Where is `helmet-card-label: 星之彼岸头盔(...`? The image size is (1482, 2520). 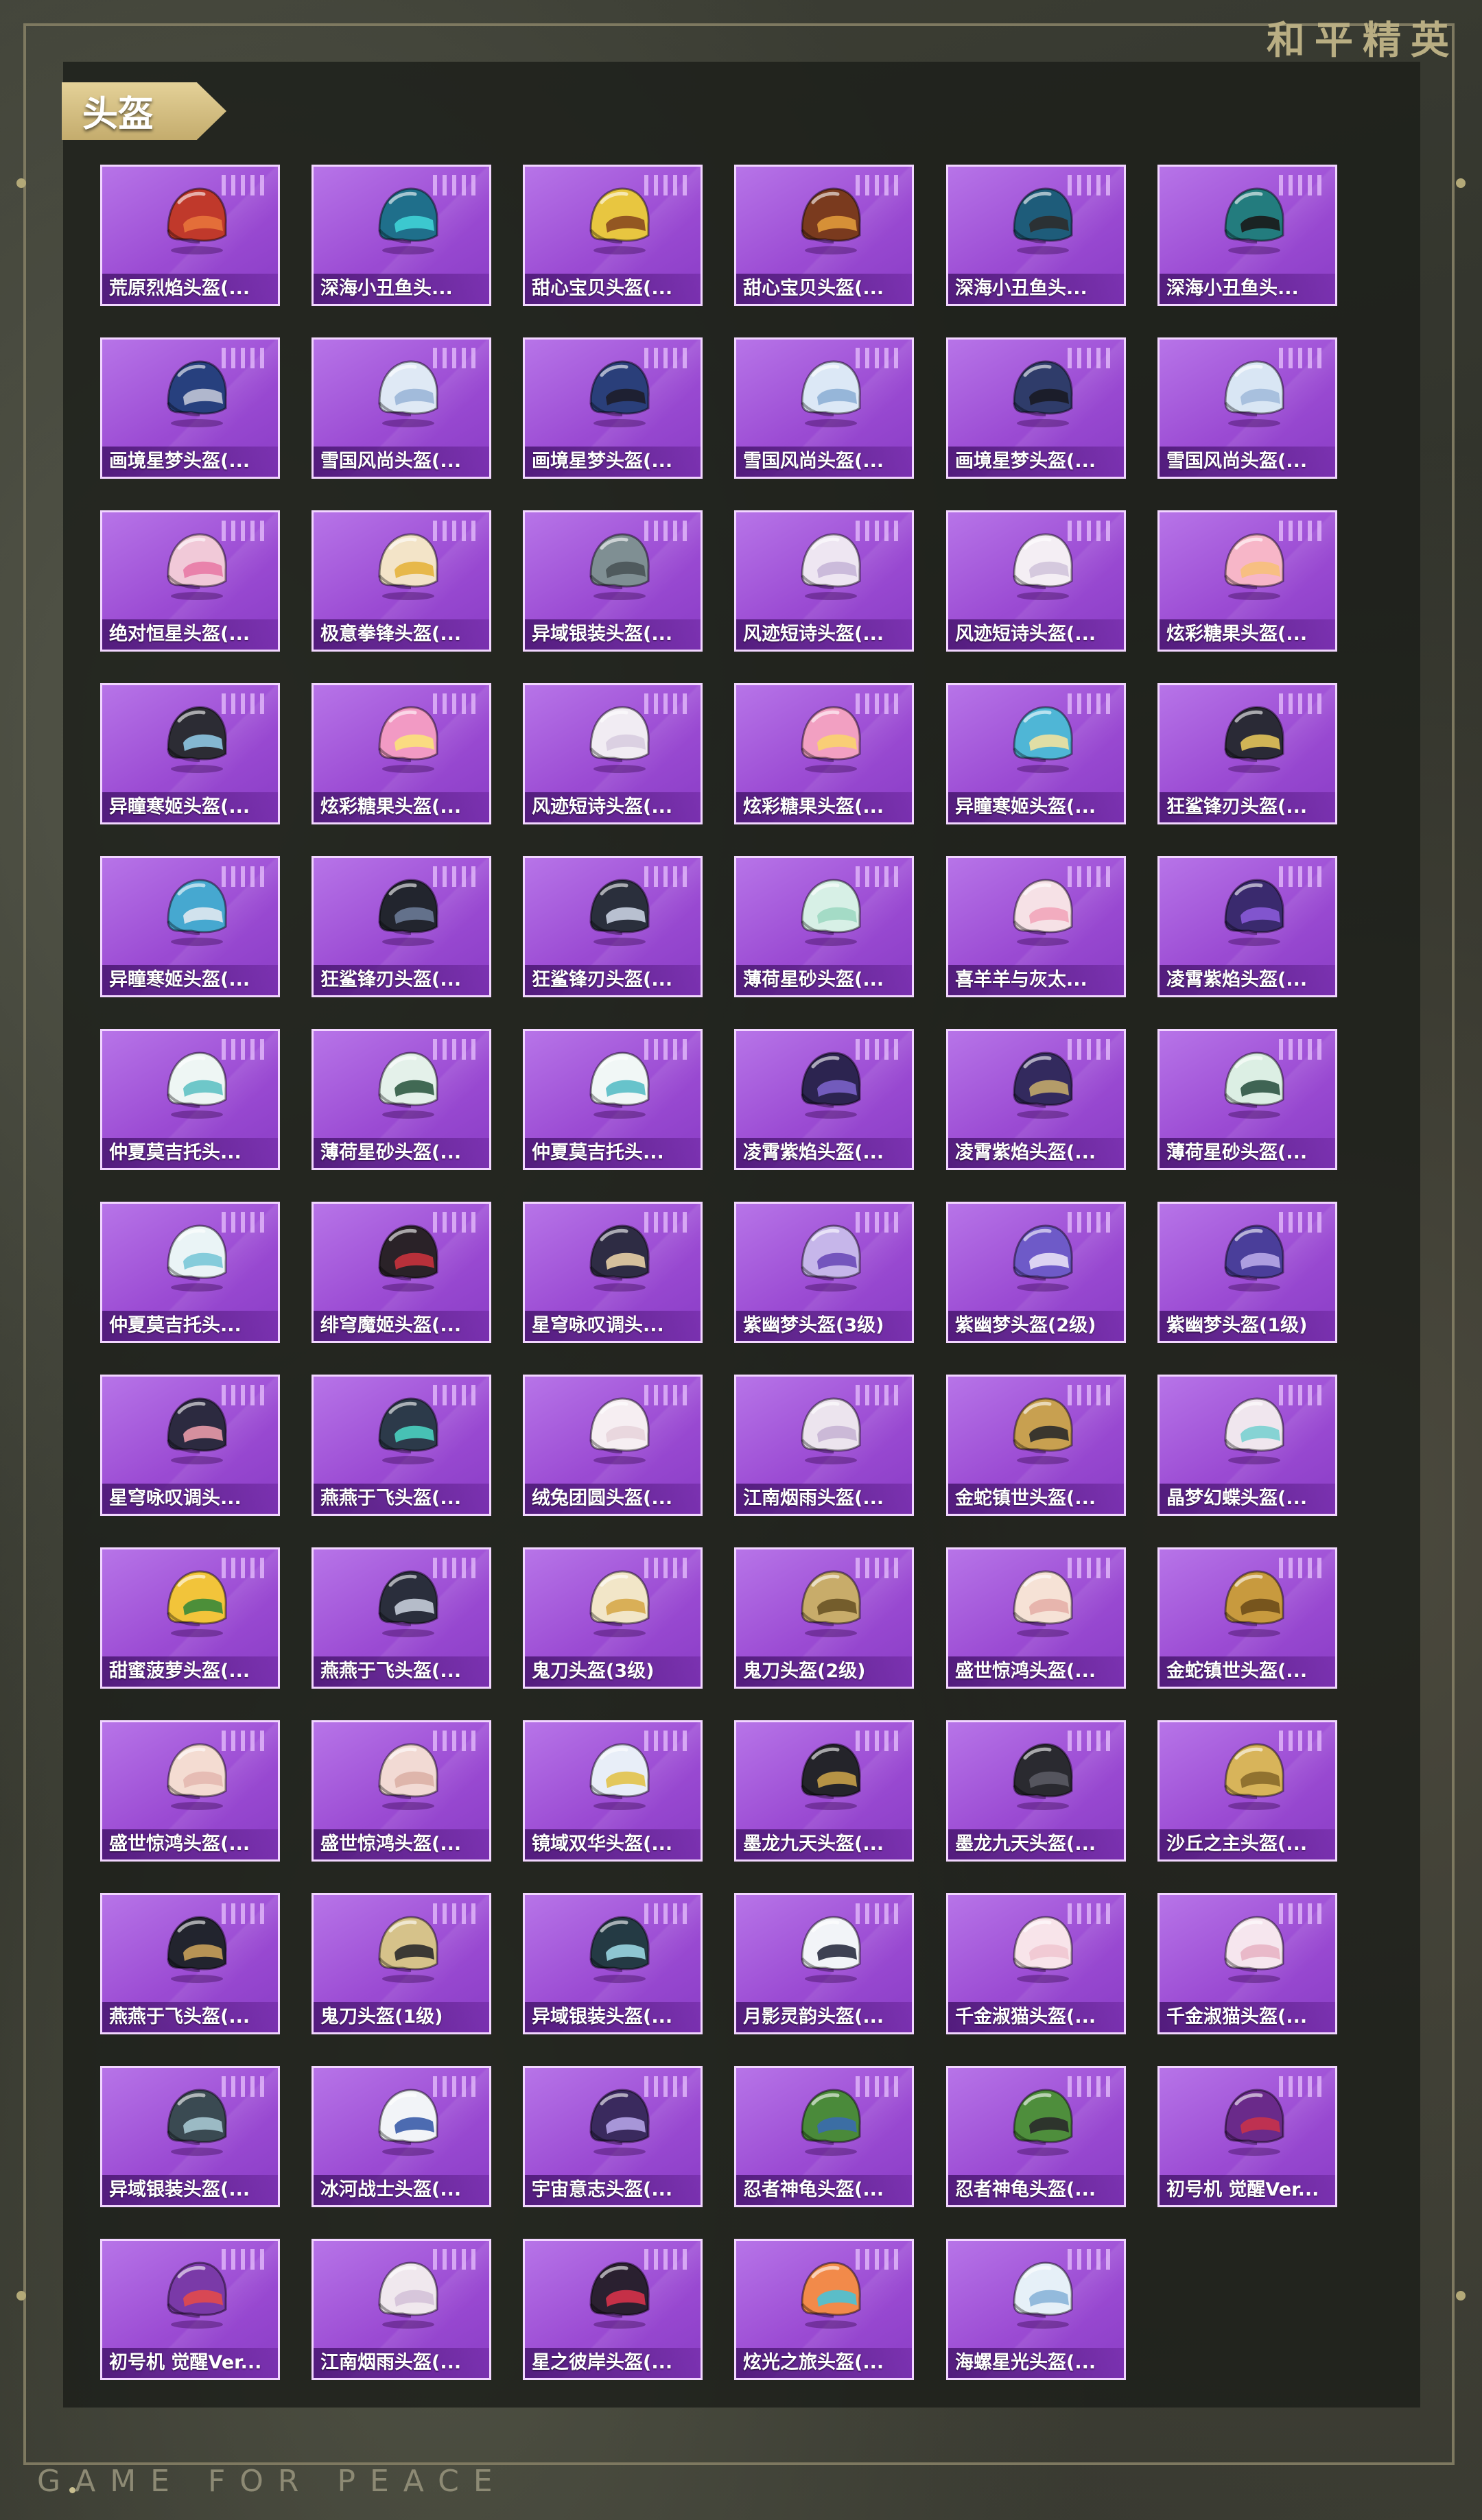
helmet-card-label: 星之彼岸头盔(... is located at coordinates (613, 2363).